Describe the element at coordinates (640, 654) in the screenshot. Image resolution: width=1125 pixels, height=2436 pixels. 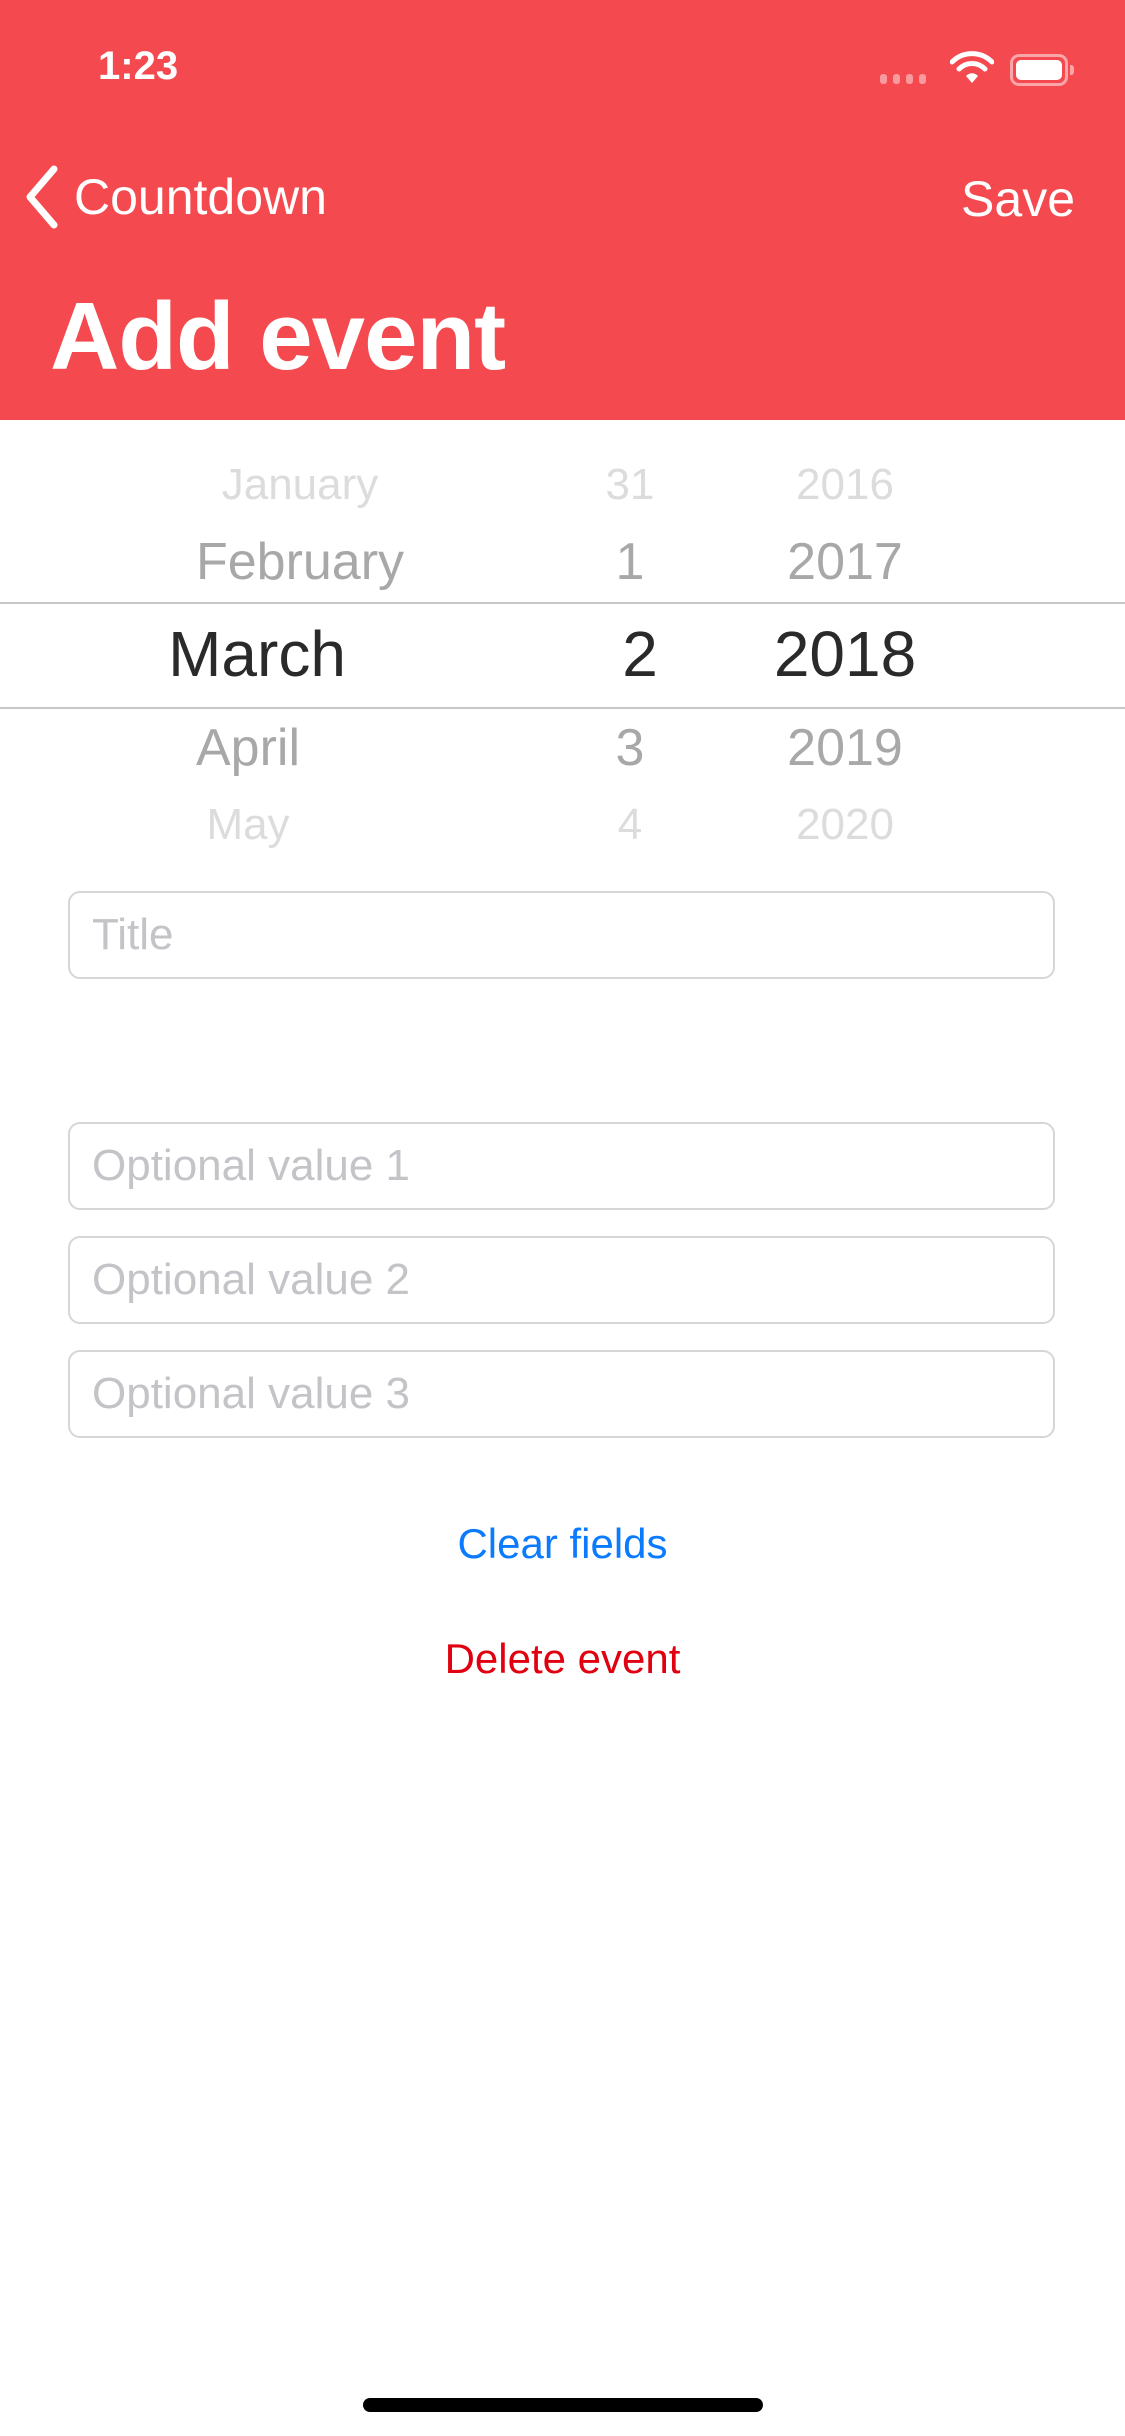
I see `picker-day-selected: 2` at that location.